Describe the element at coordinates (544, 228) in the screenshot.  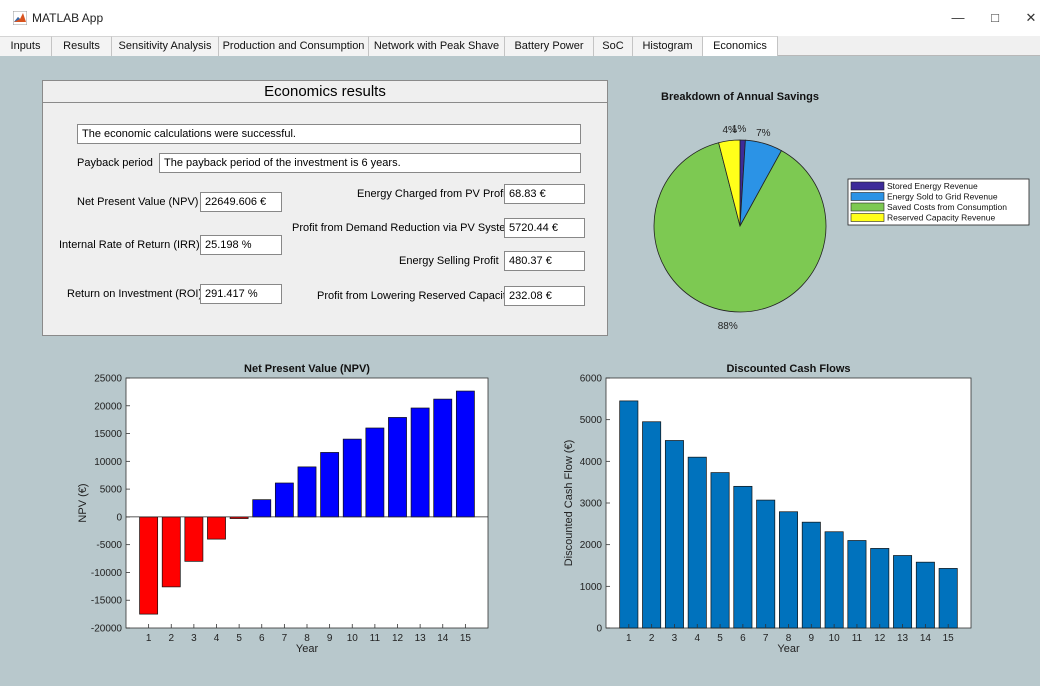
I see `demand-reduction-profit-field: 5720.44 €` at that location.